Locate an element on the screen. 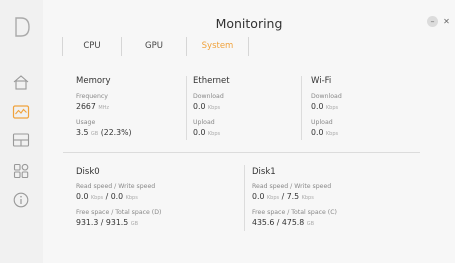 The image size is (455, 263). wifi-download-value: 0.0 Kbps is located at coordinates (324, 106).